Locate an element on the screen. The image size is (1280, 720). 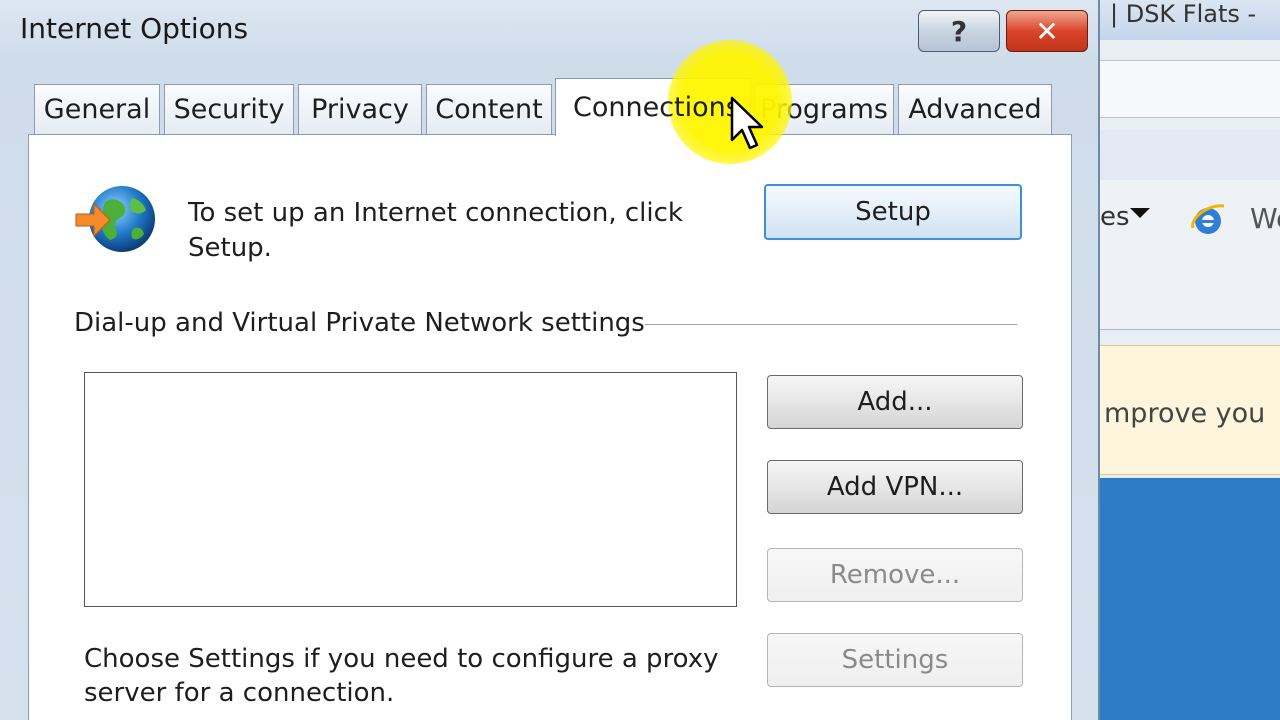
help-button: ? is located at coordinates (959, 31).